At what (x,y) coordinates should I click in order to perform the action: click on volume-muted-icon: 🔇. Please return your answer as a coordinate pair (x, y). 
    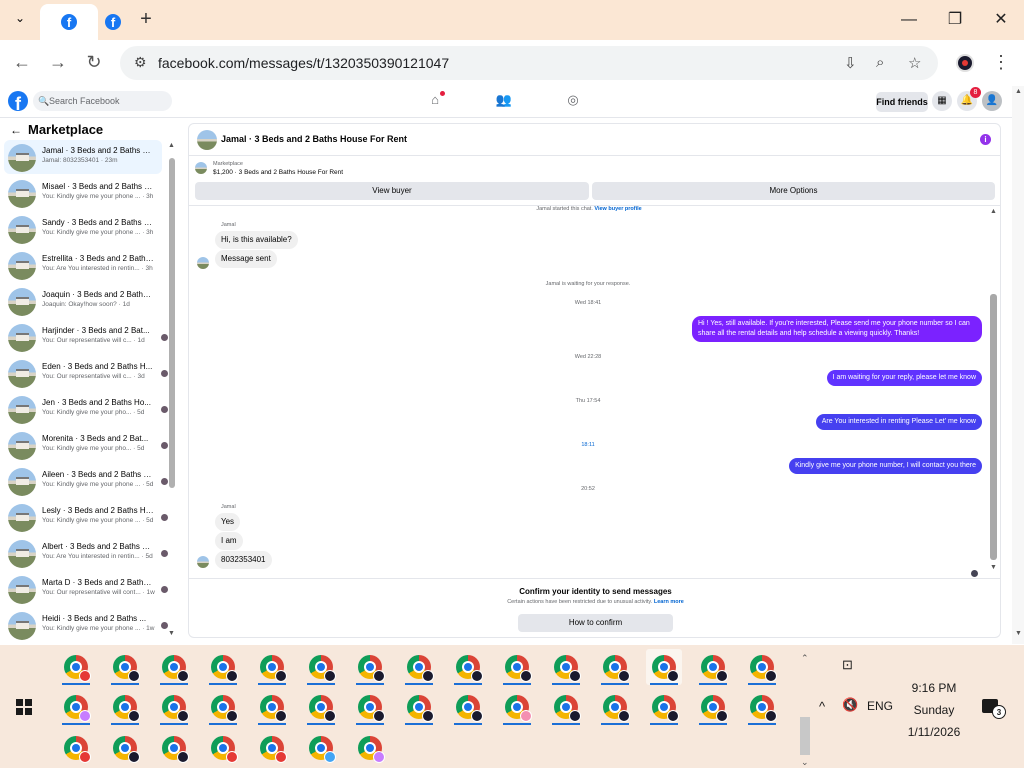
    Looking at the image, I should click on (850, 705).